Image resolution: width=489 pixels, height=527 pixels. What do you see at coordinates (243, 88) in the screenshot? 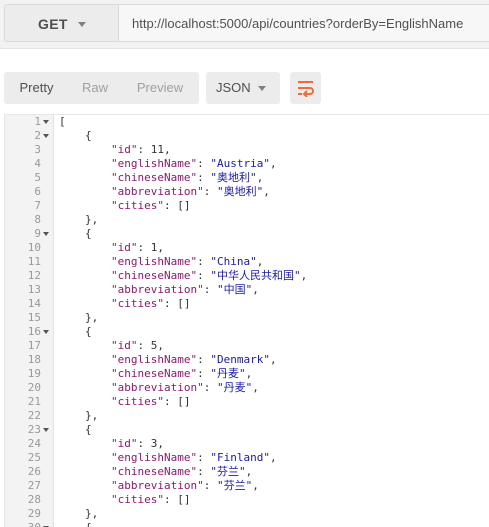
I see `format-dropdown: JSON` at bounding box center [243, 88].